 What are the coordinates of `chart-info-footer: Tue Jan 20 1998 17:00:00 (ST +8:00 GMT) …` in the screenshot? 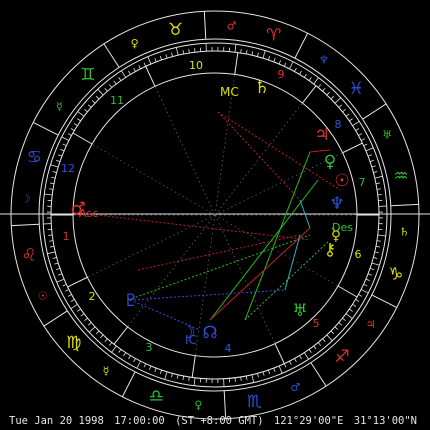 It's located at (215, 421).